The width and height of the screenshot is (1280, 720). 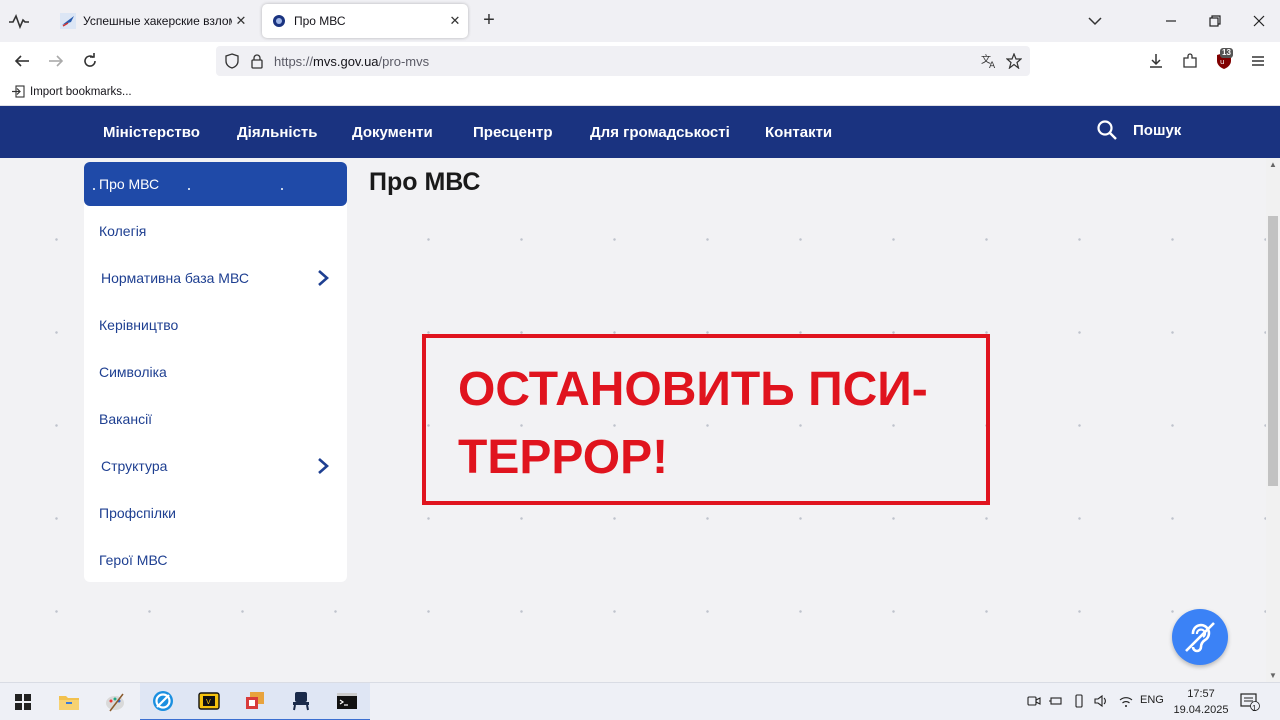 I want to click on taskbar-media-app: V, so click(x=209, y=701).